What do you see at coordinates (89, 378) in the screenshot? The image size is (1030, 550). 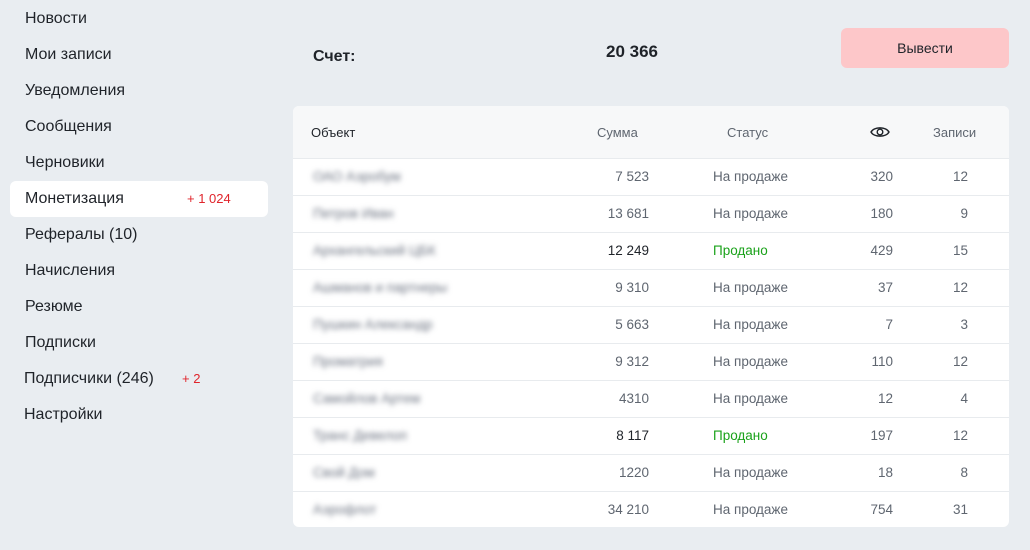 I see `sidebar-item-label: Подписчики (246)` at bounding box center [89, 378].